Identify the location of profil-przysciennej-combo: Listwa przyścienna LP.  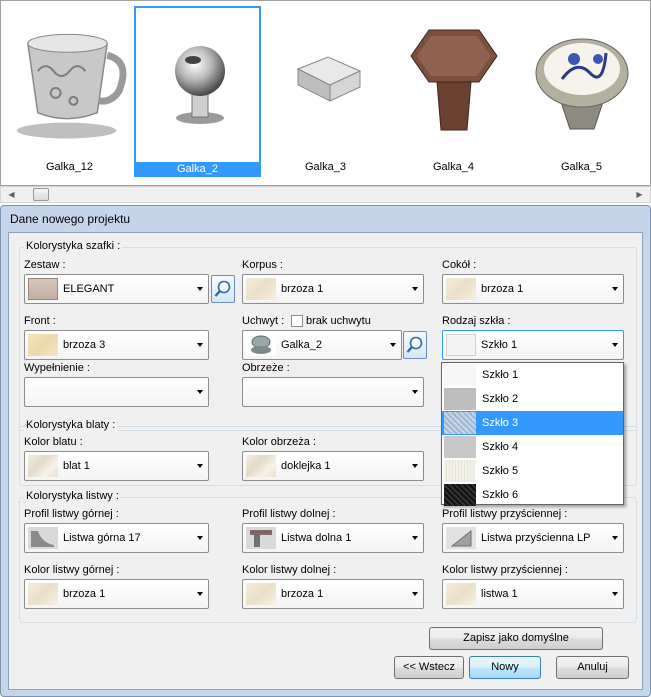
(533, 538).